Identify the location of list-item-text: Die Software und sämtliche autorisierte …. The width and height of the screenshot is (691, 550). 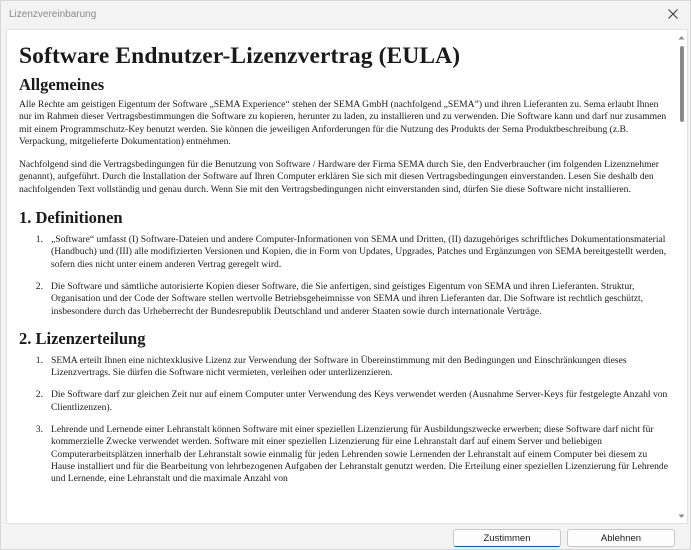
(347, 298).